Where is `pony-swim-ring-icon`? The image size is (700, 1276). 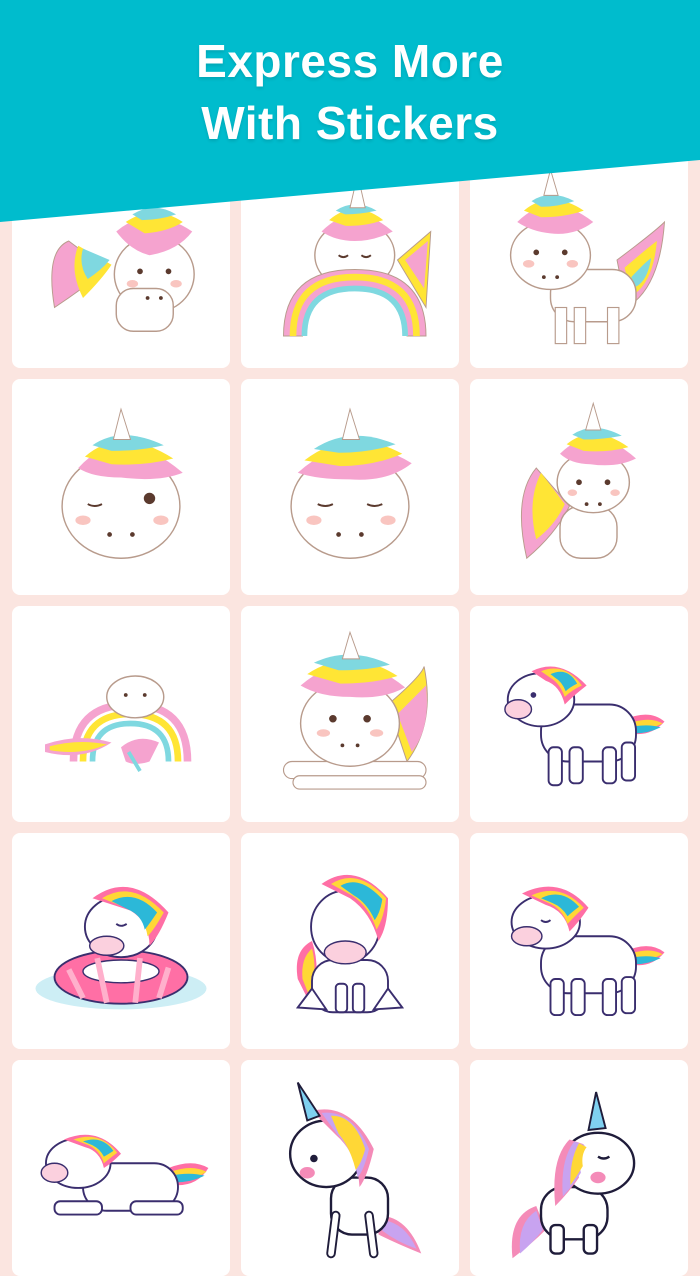
pony-swim-ring-icon is located at coordinates (121, 948).